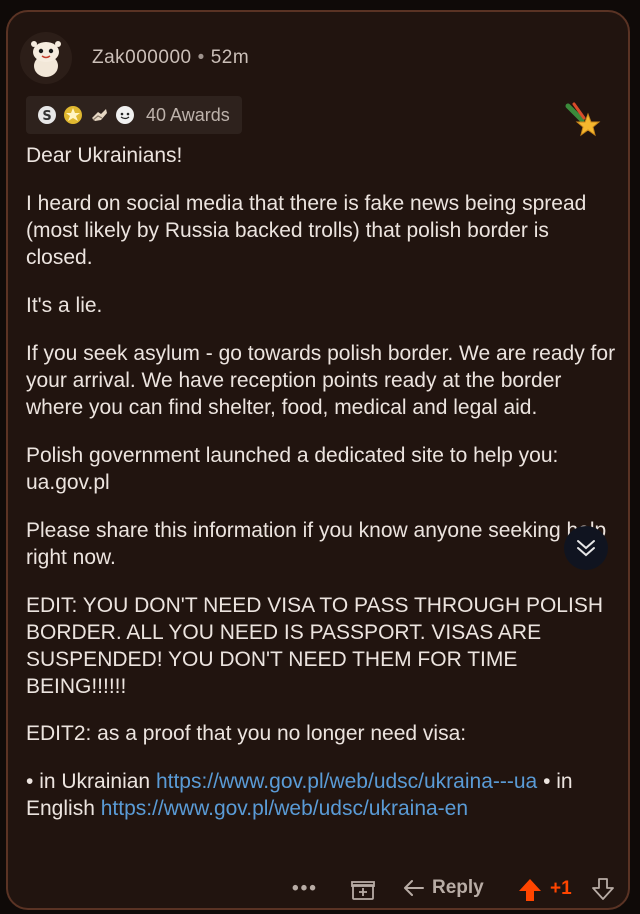  I want to click on svg-text: S, so click(46, 116).